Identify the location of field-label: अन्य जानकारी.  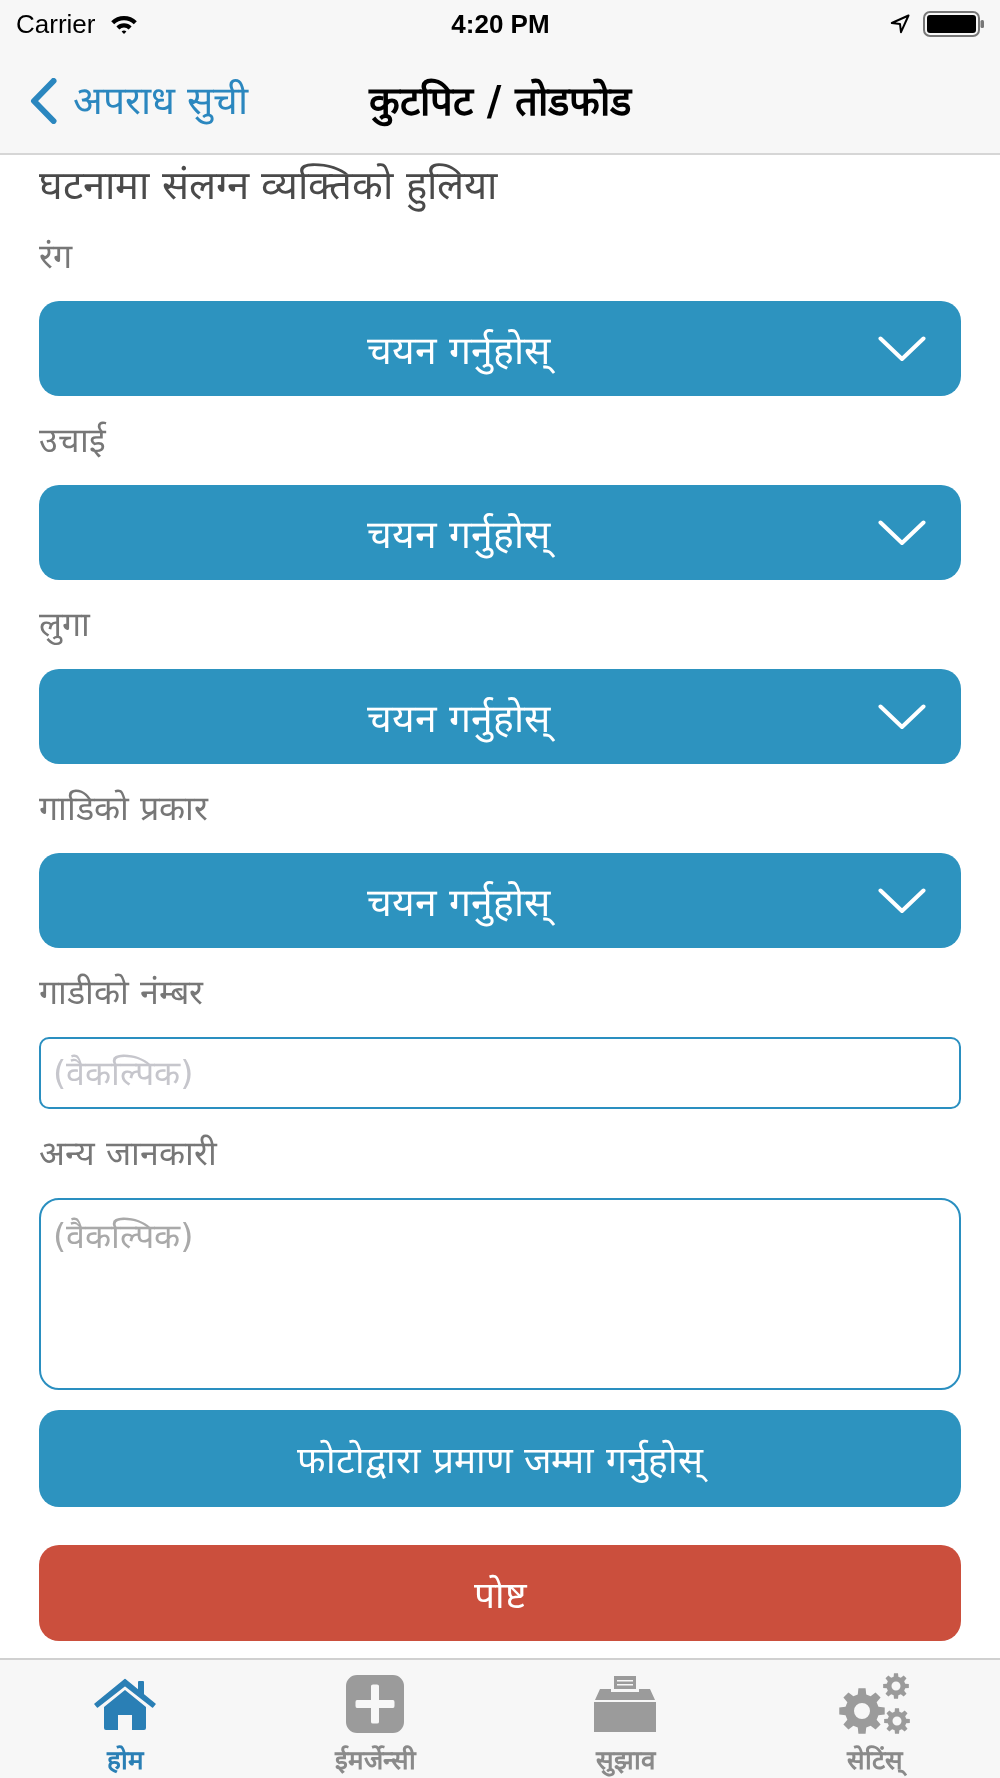
(129, 1153).